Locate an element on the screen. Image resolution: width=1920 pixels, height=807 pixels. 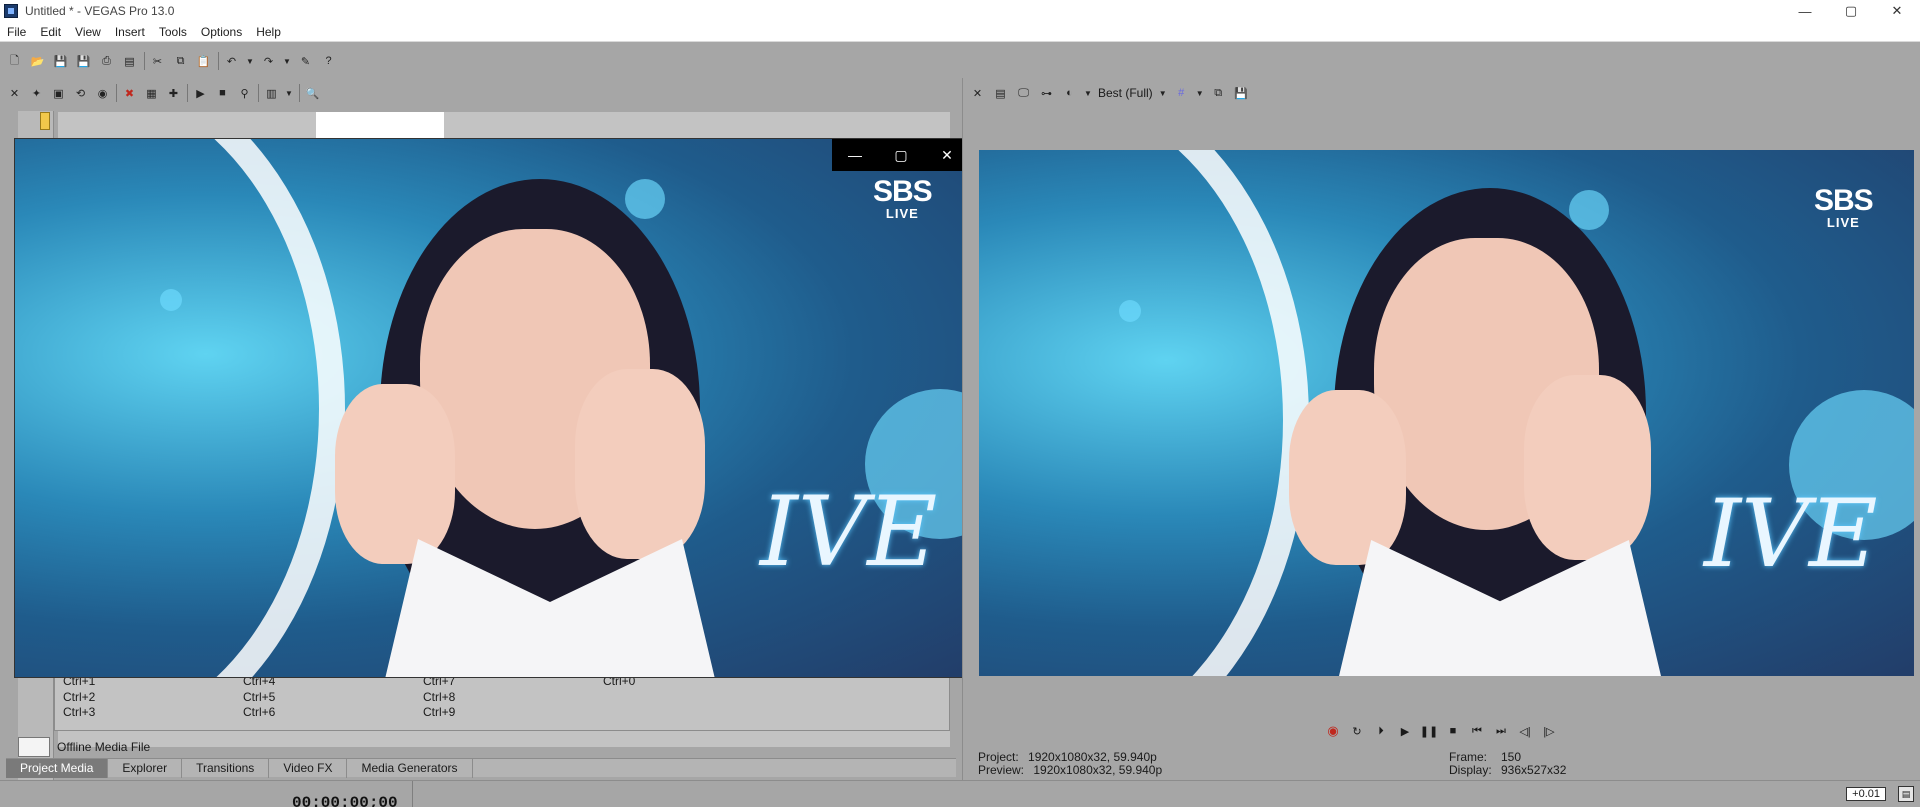
undo-icon: ↶ is located at coordinates (231, 61).